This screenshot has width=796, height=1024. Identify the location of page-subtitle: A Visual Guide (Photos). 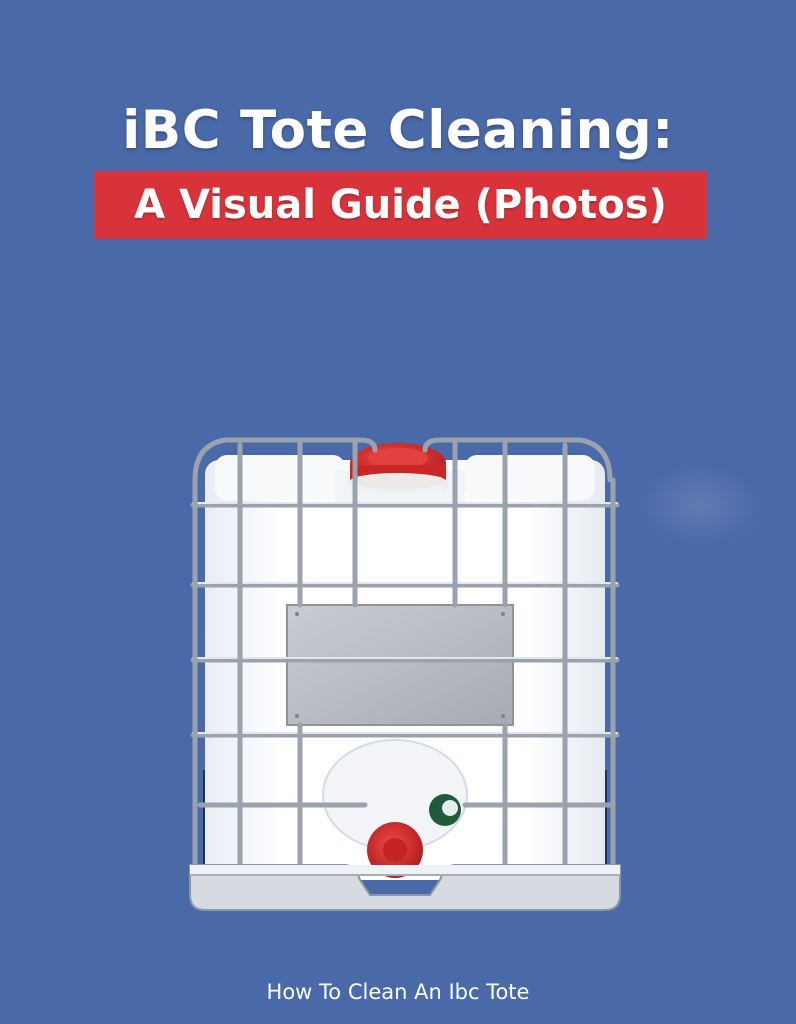
(400, 205).